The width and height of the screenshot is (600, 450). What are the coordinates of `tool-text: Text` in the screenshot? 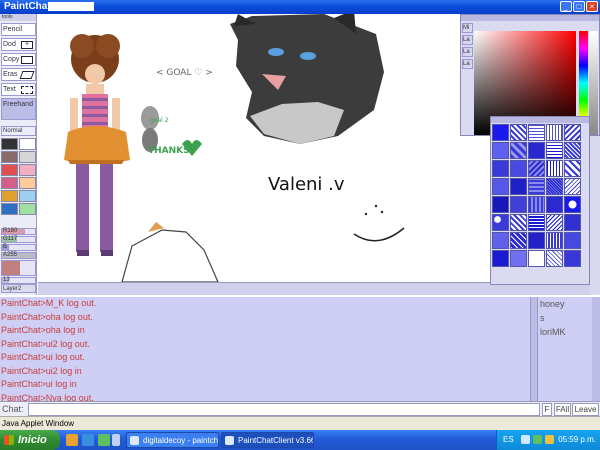 It's located at (18, 89).